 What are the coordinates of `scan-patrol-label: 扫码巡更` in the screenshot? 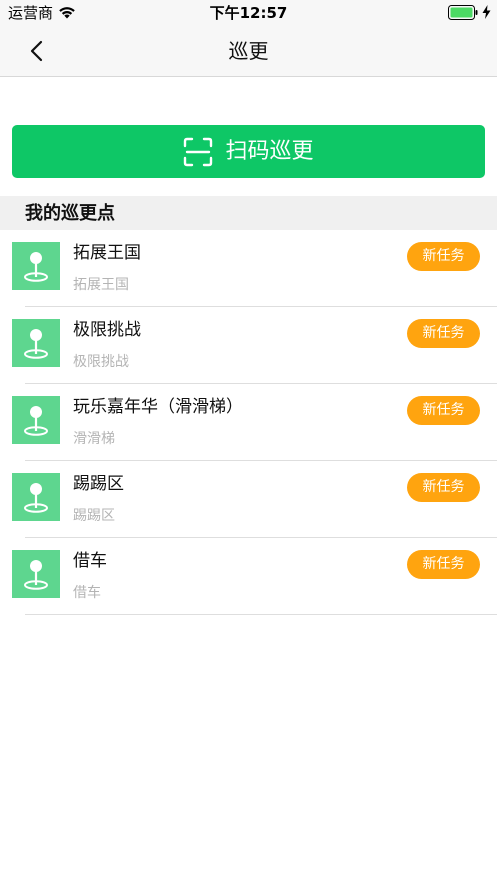 It's located at (269, 151).